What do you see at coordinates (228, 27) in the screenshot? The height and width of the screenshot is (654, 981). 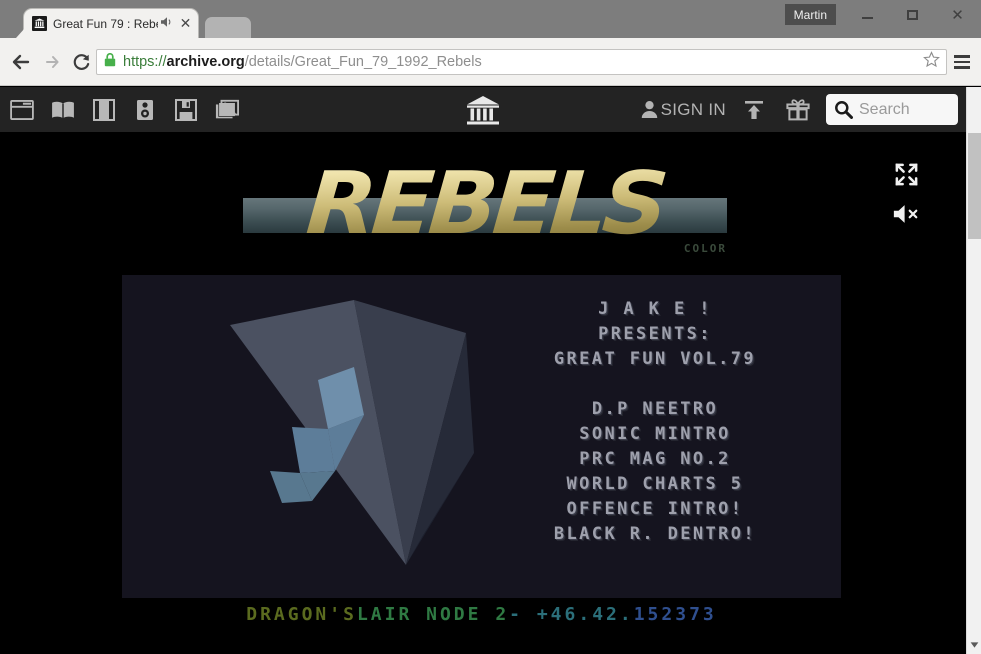 I see `new-tab-button` at bounding box center [228, 27].